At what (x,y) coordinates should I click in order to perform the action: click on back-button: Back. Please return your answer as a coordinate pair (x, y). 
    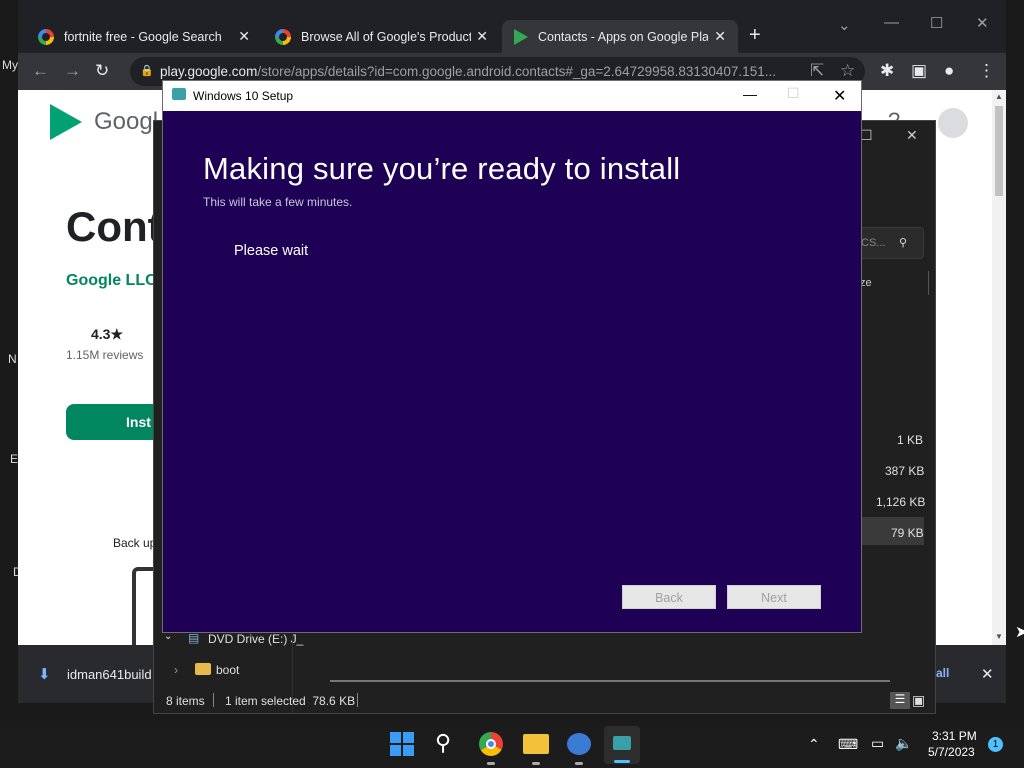
    Looking at the image, I should click on (669, 597).